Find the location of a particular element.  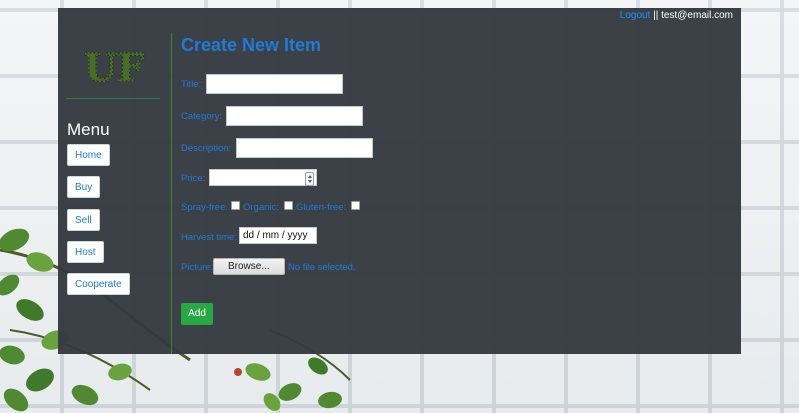

svg-text: UF is located at coordinates (114, 67).